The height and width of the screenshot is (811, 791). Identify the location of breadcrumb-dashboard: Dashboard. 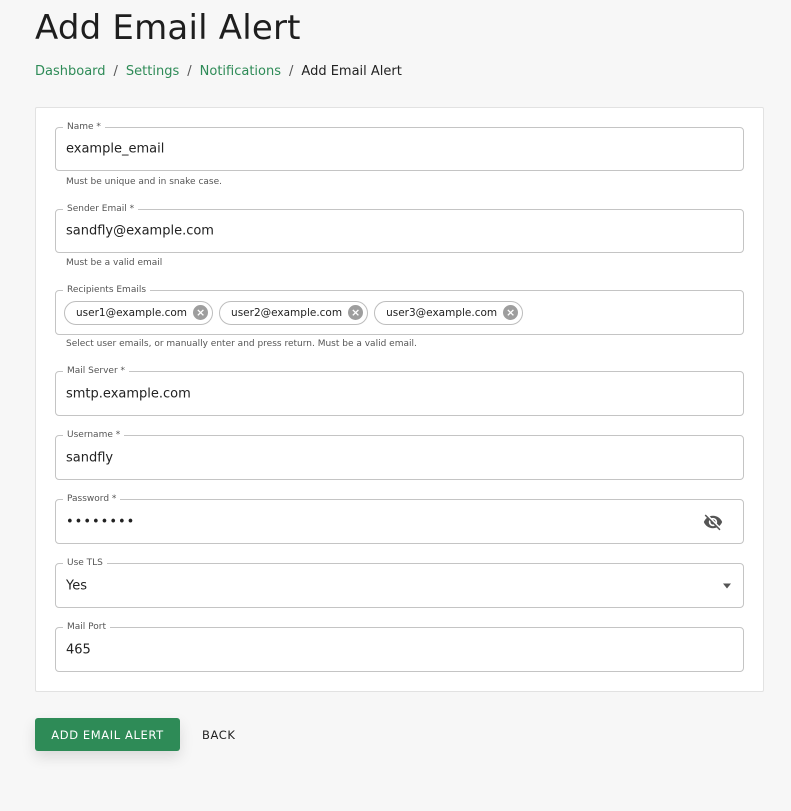
(70, 71).